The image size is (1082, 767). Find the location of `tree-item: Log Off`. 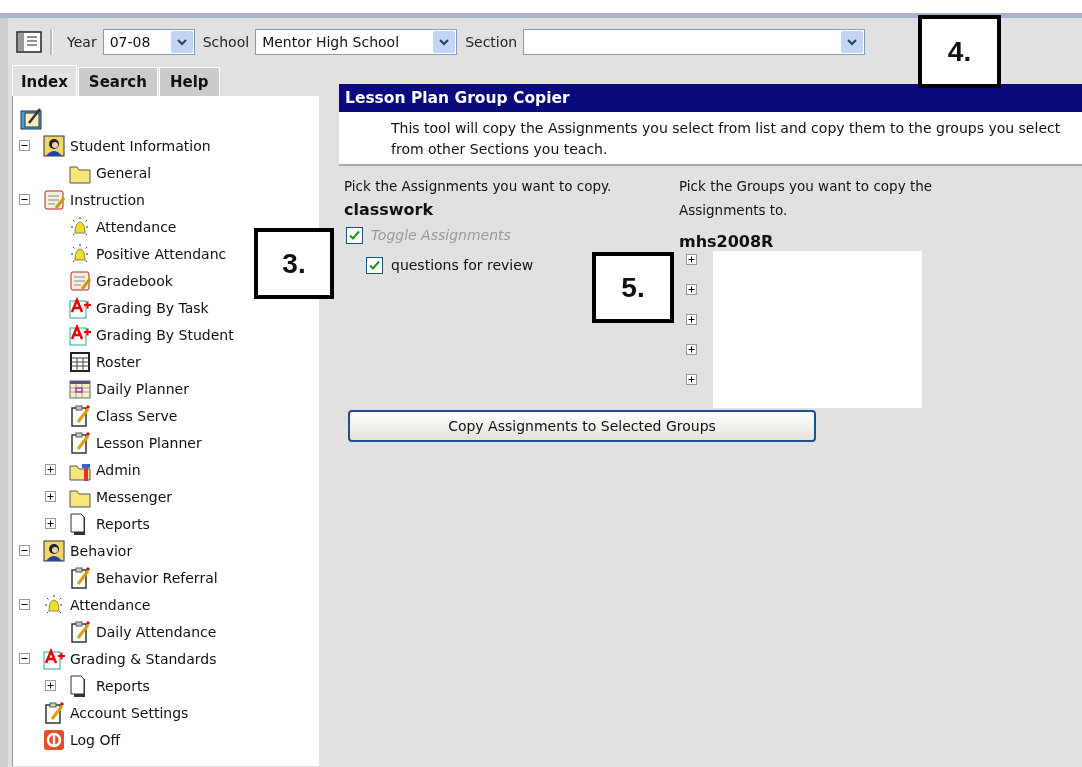

tree-item: Log Off is located at coordinates (95, 739).